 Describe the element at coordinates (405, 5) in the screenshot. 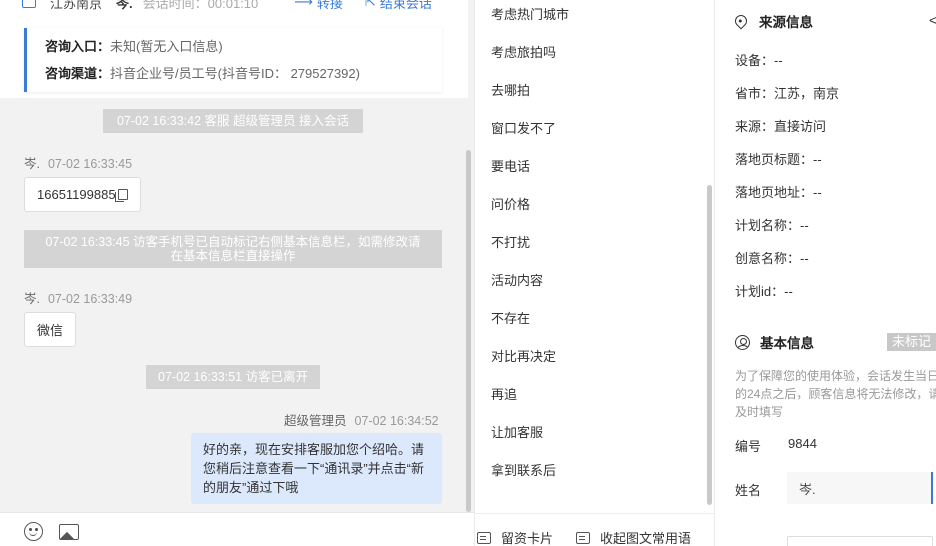

I see `end-session-label: 结束会话` at that location.